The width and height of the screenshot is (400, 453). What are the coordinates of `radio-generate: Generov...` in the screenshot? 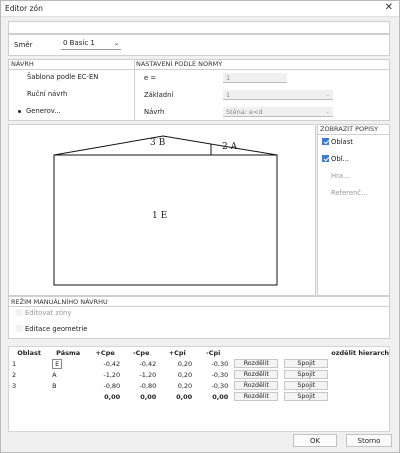 It's located at (39, 111).